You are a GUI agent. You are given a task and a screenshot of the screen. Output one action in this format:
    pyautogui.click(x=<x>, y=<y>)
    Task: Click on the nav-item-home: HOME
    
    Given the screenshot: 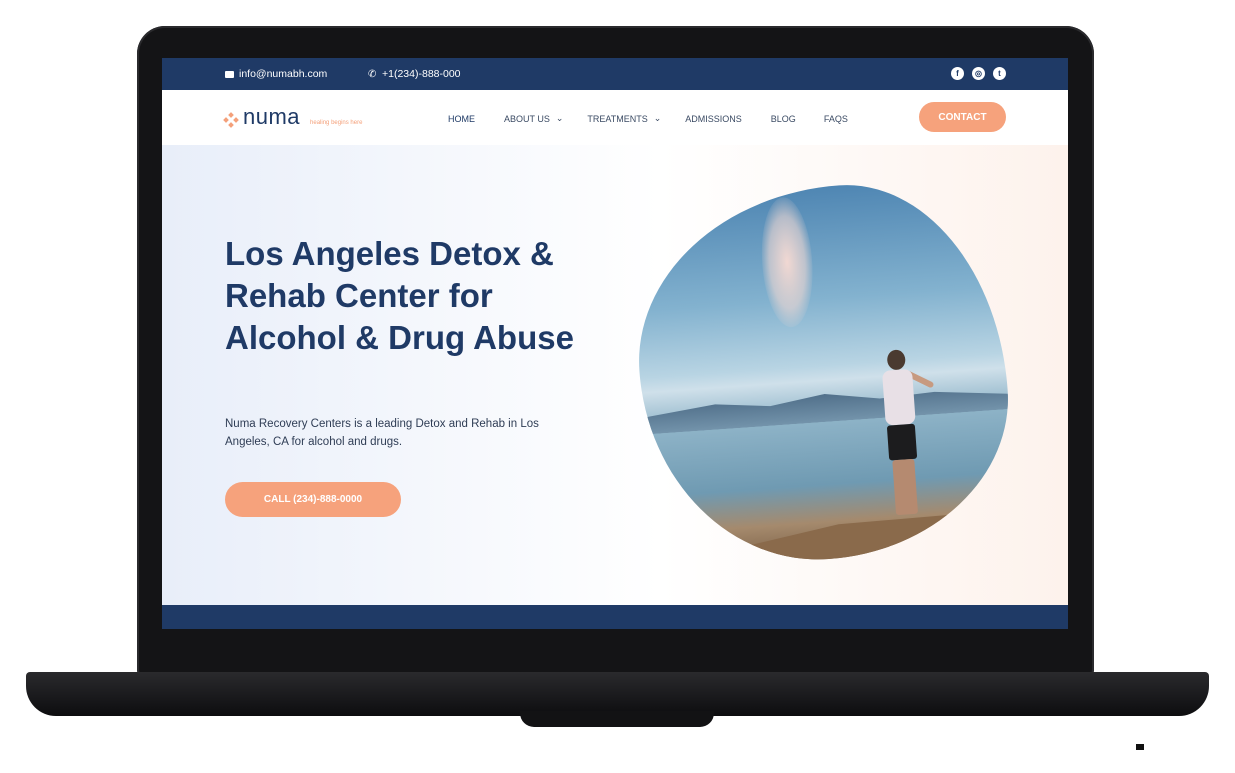 What is the action you would take?
    pyautogui.click(x=461, y=118)
    